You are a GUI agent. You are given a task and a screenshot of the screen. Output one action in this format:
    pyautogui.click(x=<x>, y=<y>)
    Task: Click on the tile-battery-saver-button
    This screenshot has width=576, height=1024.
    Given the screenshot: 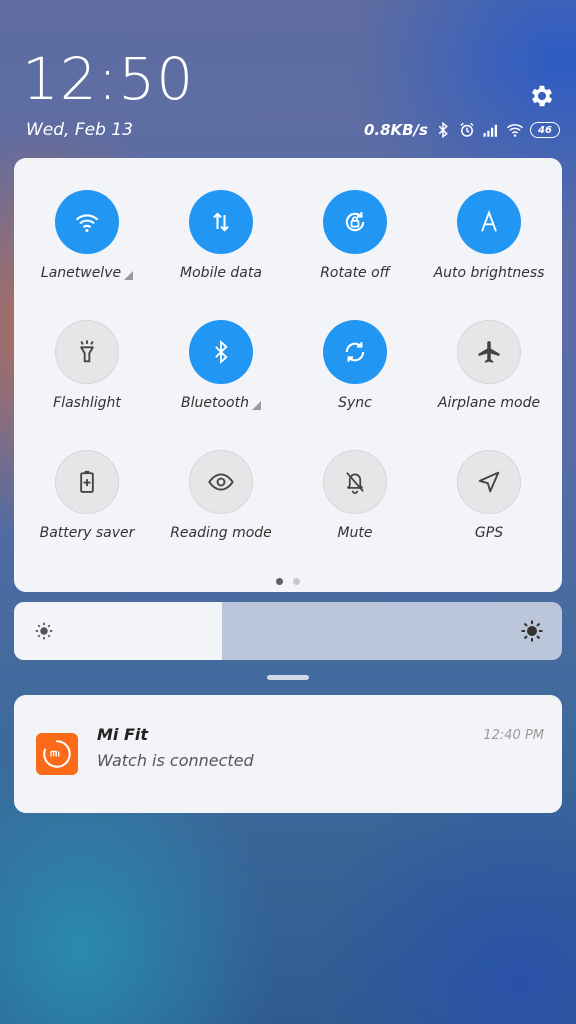 What is the action you would take?
    pyautogui.click(x=87, y=482)
    